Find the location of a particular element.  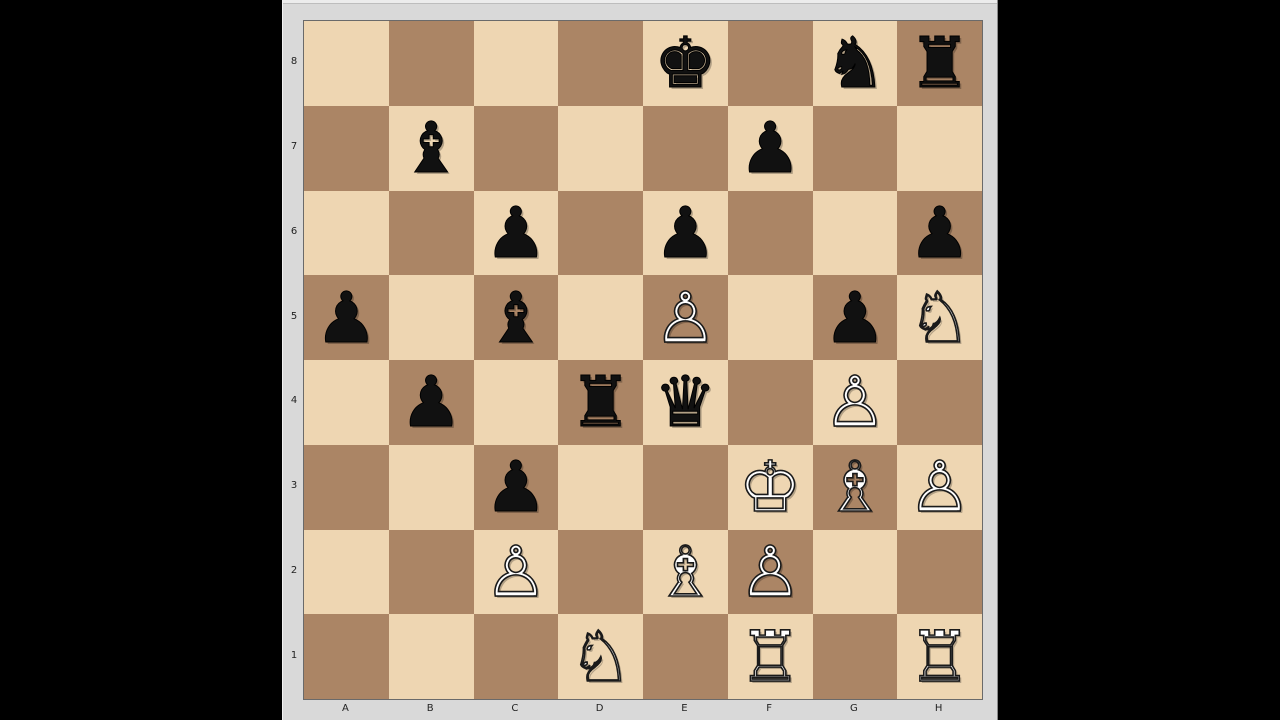

square-b5 is located at coordinates (431, 317).